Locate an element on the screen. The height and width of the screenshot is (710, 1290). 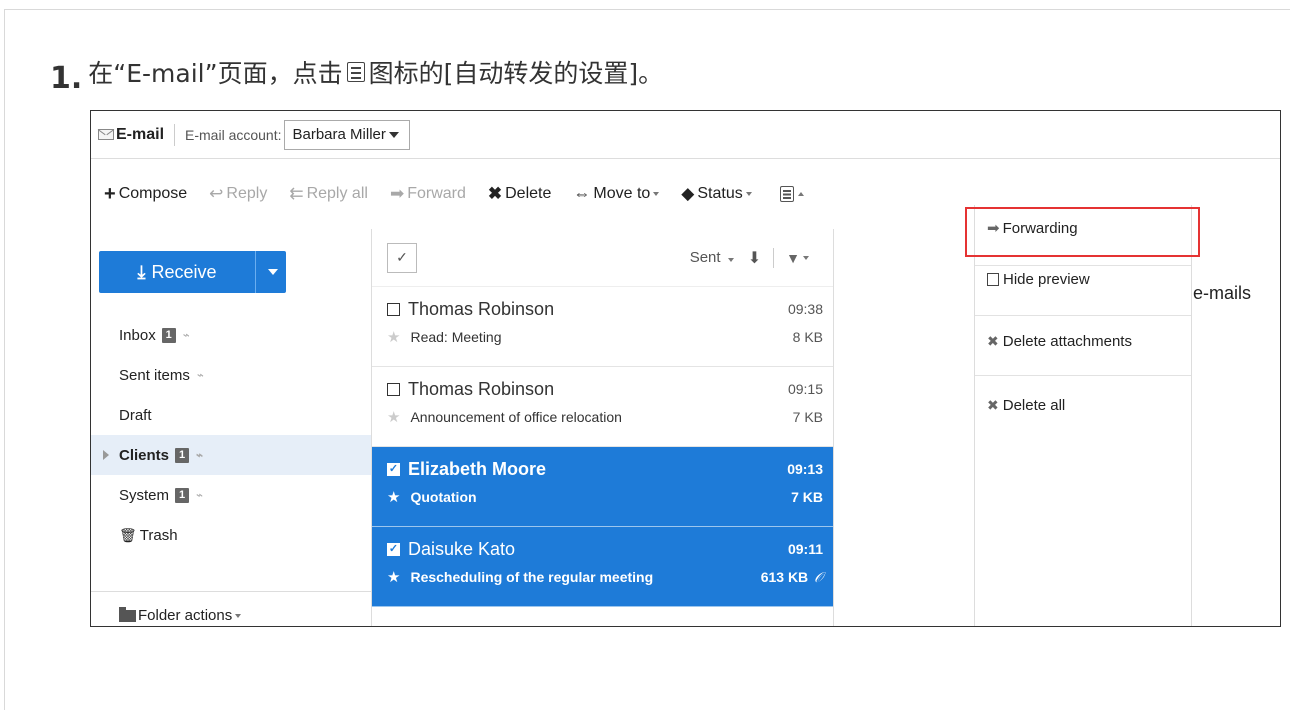
folder-clients: Clients 1 ⌁ is located at coordinates (231, 455).